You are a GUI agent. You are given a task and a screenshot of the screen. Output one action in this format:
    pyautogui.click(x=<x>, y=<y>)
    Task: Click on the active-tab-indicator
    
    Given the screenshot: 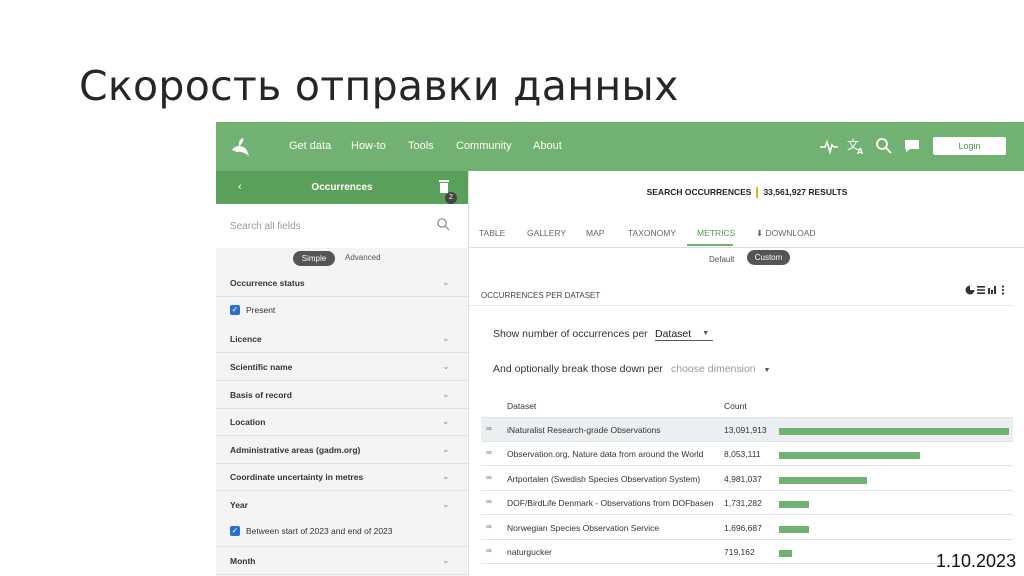 What is the action you would take?
    pyautogui.click(x=710, y=245)
    